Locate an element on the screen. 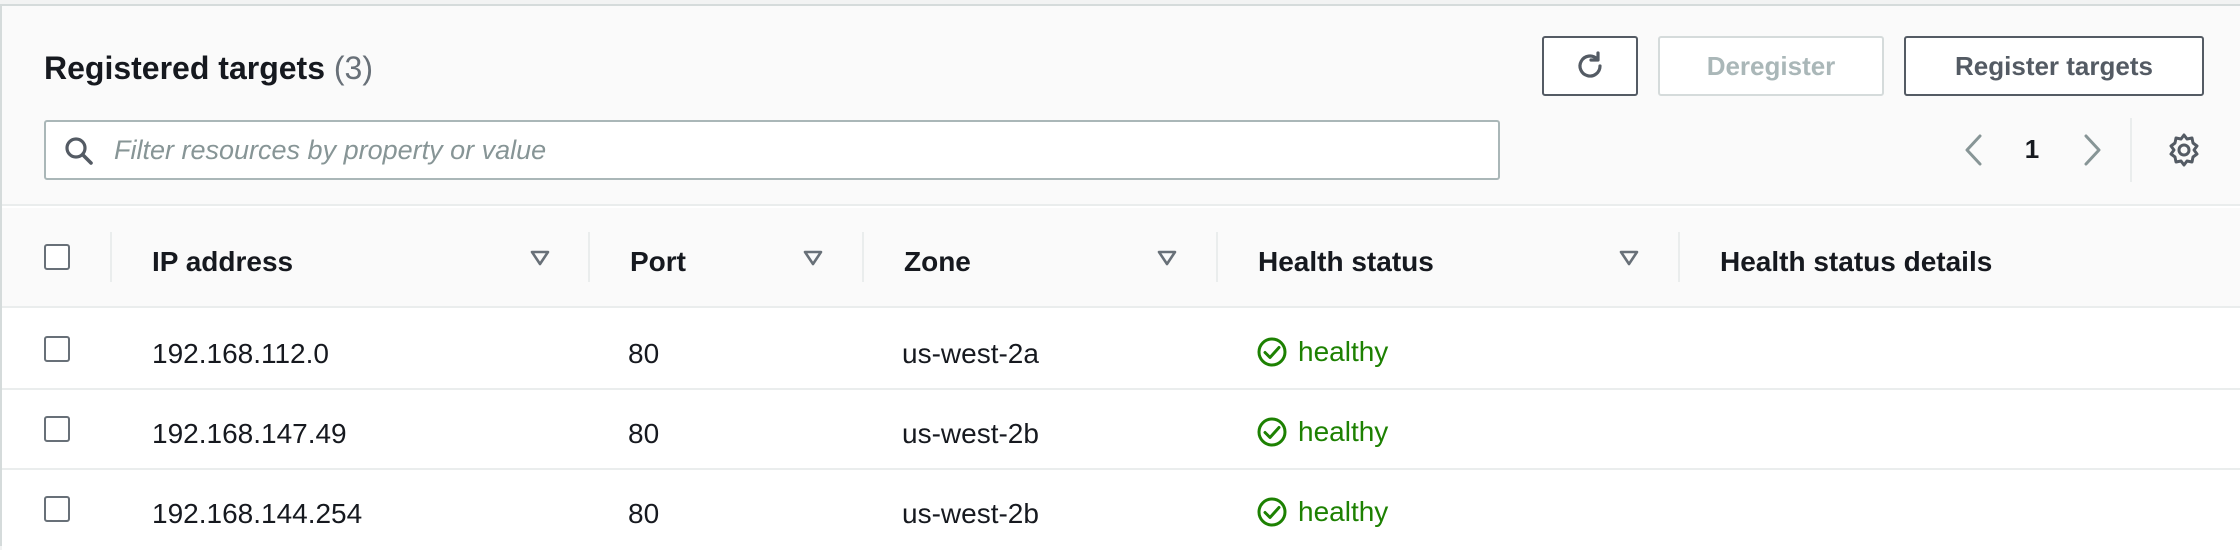  refresh-icon is located at coordinates (1590, 64).